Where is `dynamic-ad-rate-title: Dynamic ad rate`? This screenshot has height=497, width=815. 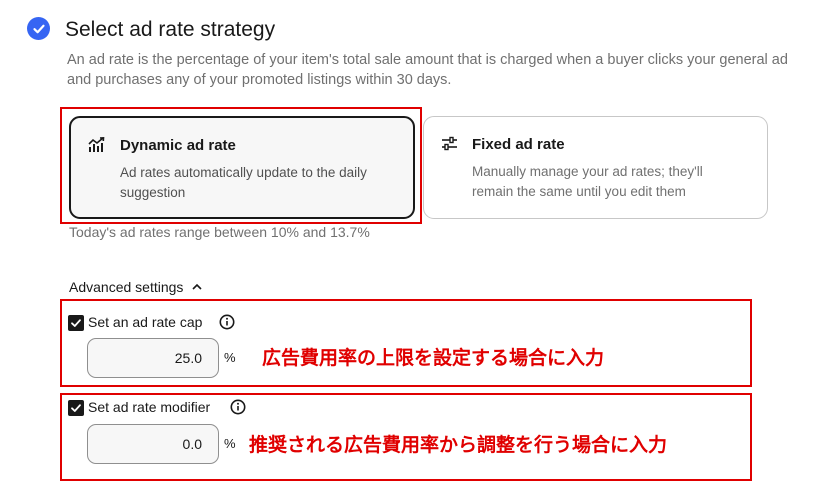 dynamic-ad-rate-title: Dynamic ad rate is located at coordinates (178, 145).